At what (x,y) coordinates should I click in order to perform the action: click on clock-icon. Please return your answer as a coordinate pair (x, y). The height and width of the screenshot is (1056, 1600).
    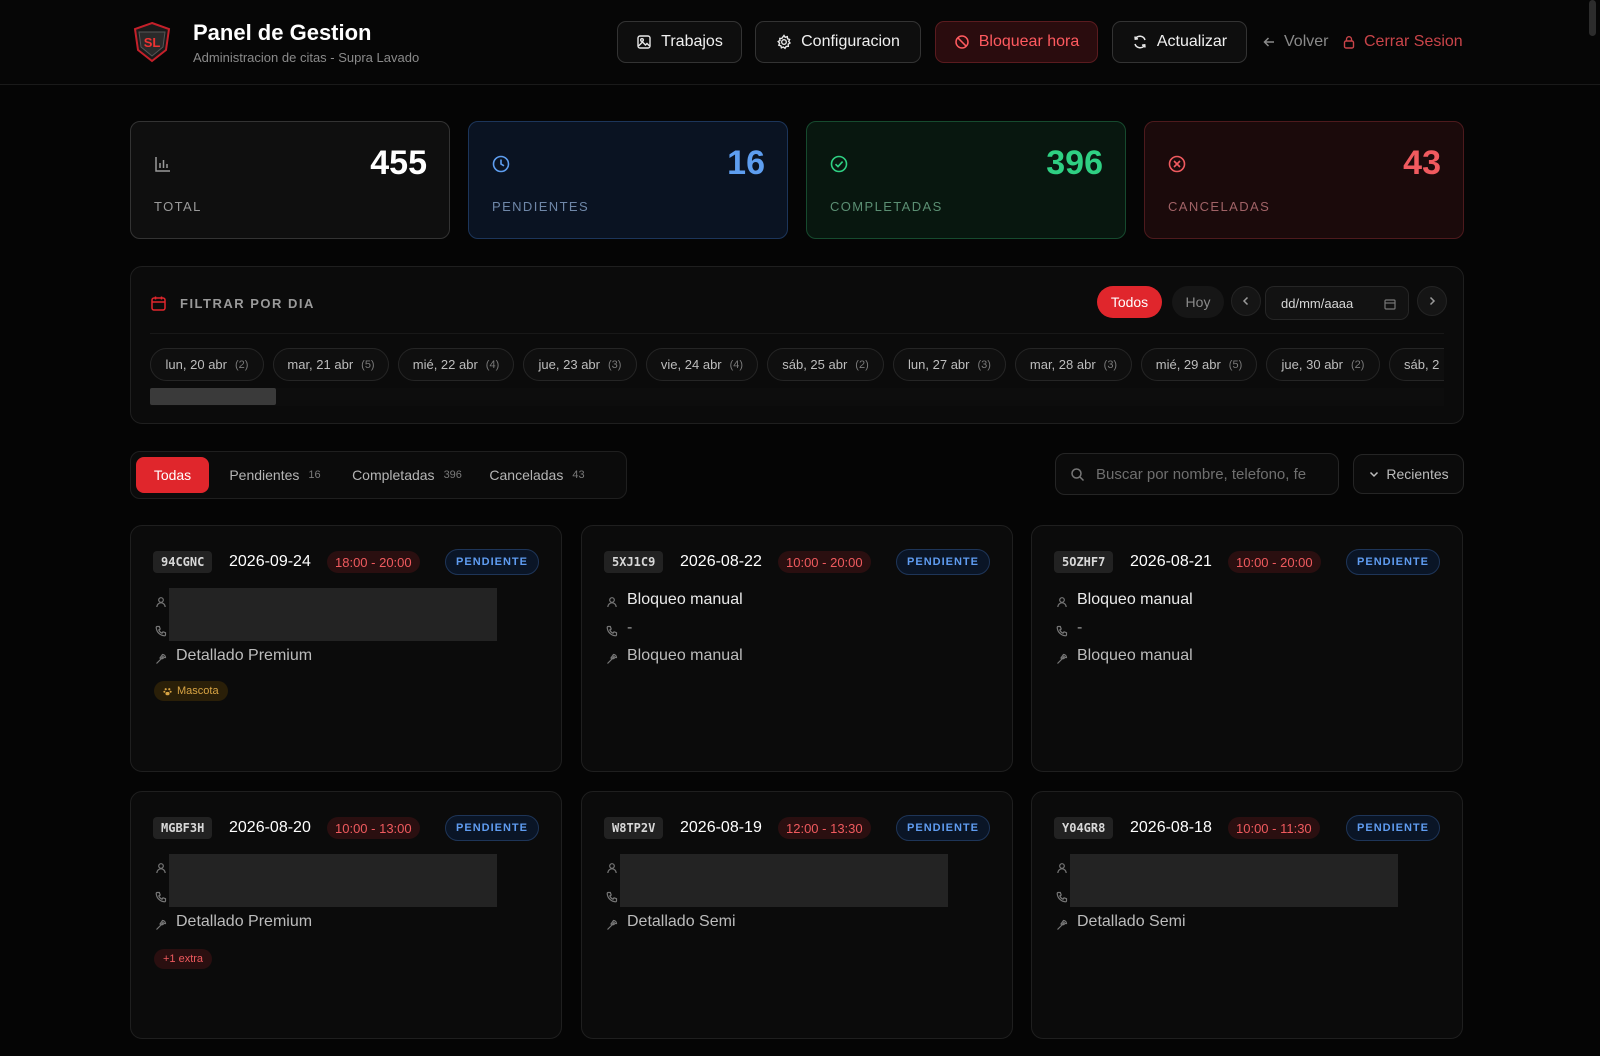
    Looking at the image, I should click on (501, 164).